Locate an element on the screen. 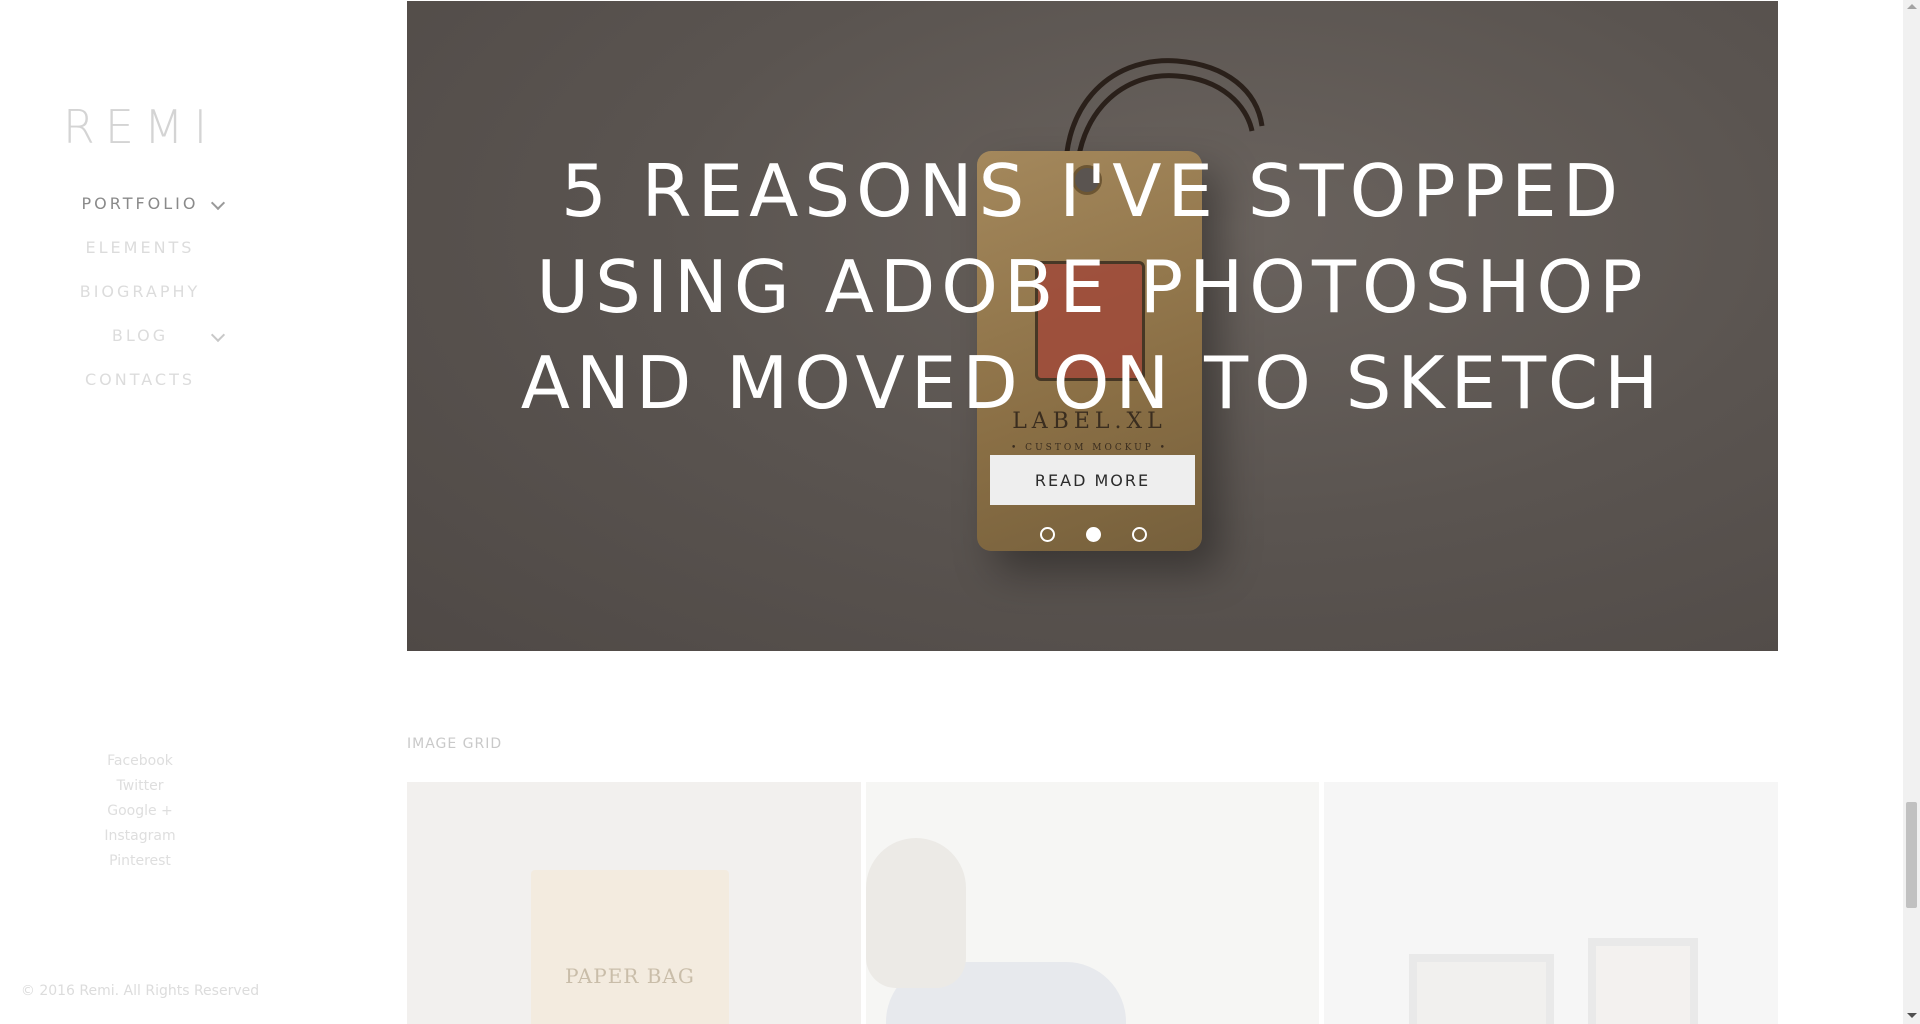 The image size is (1920, 1024). grid-image-man-portrait is located at coordinates (1092, 903).